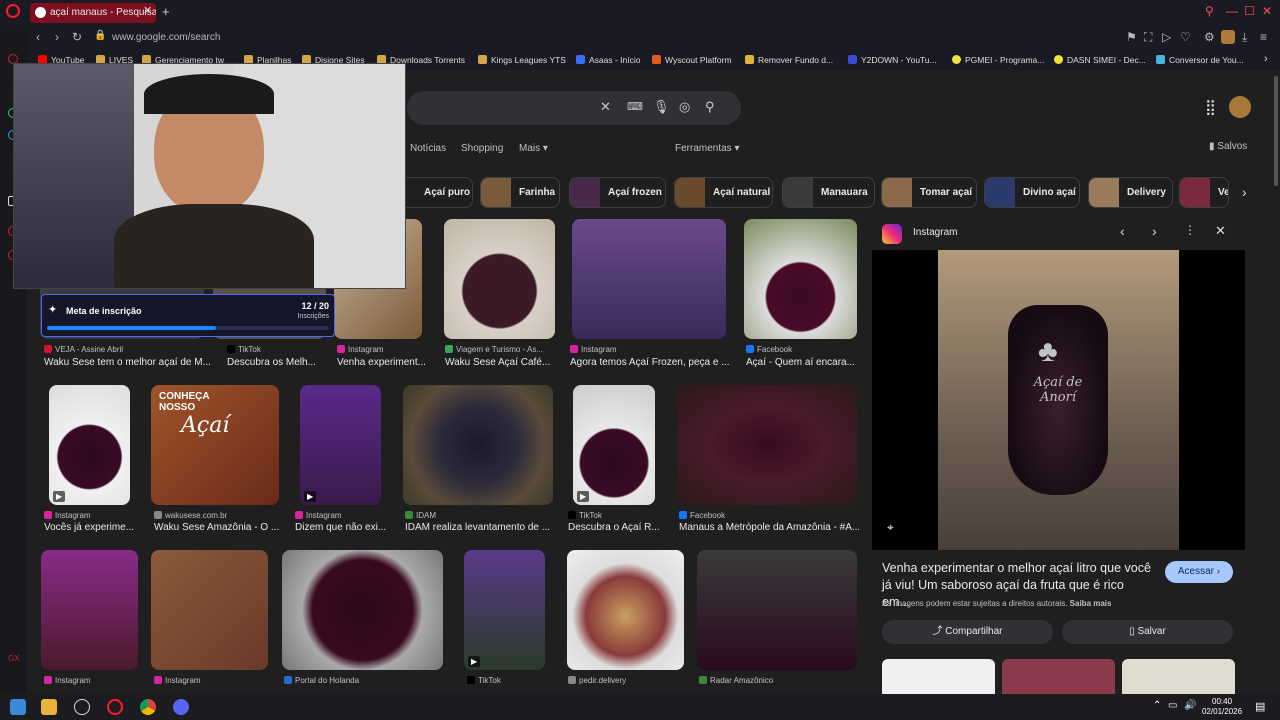 This screenshot has height=720, width=1280. I want to click on preview-image: ♣ Açaí de Anorí ⌖, so click(1058, 400).